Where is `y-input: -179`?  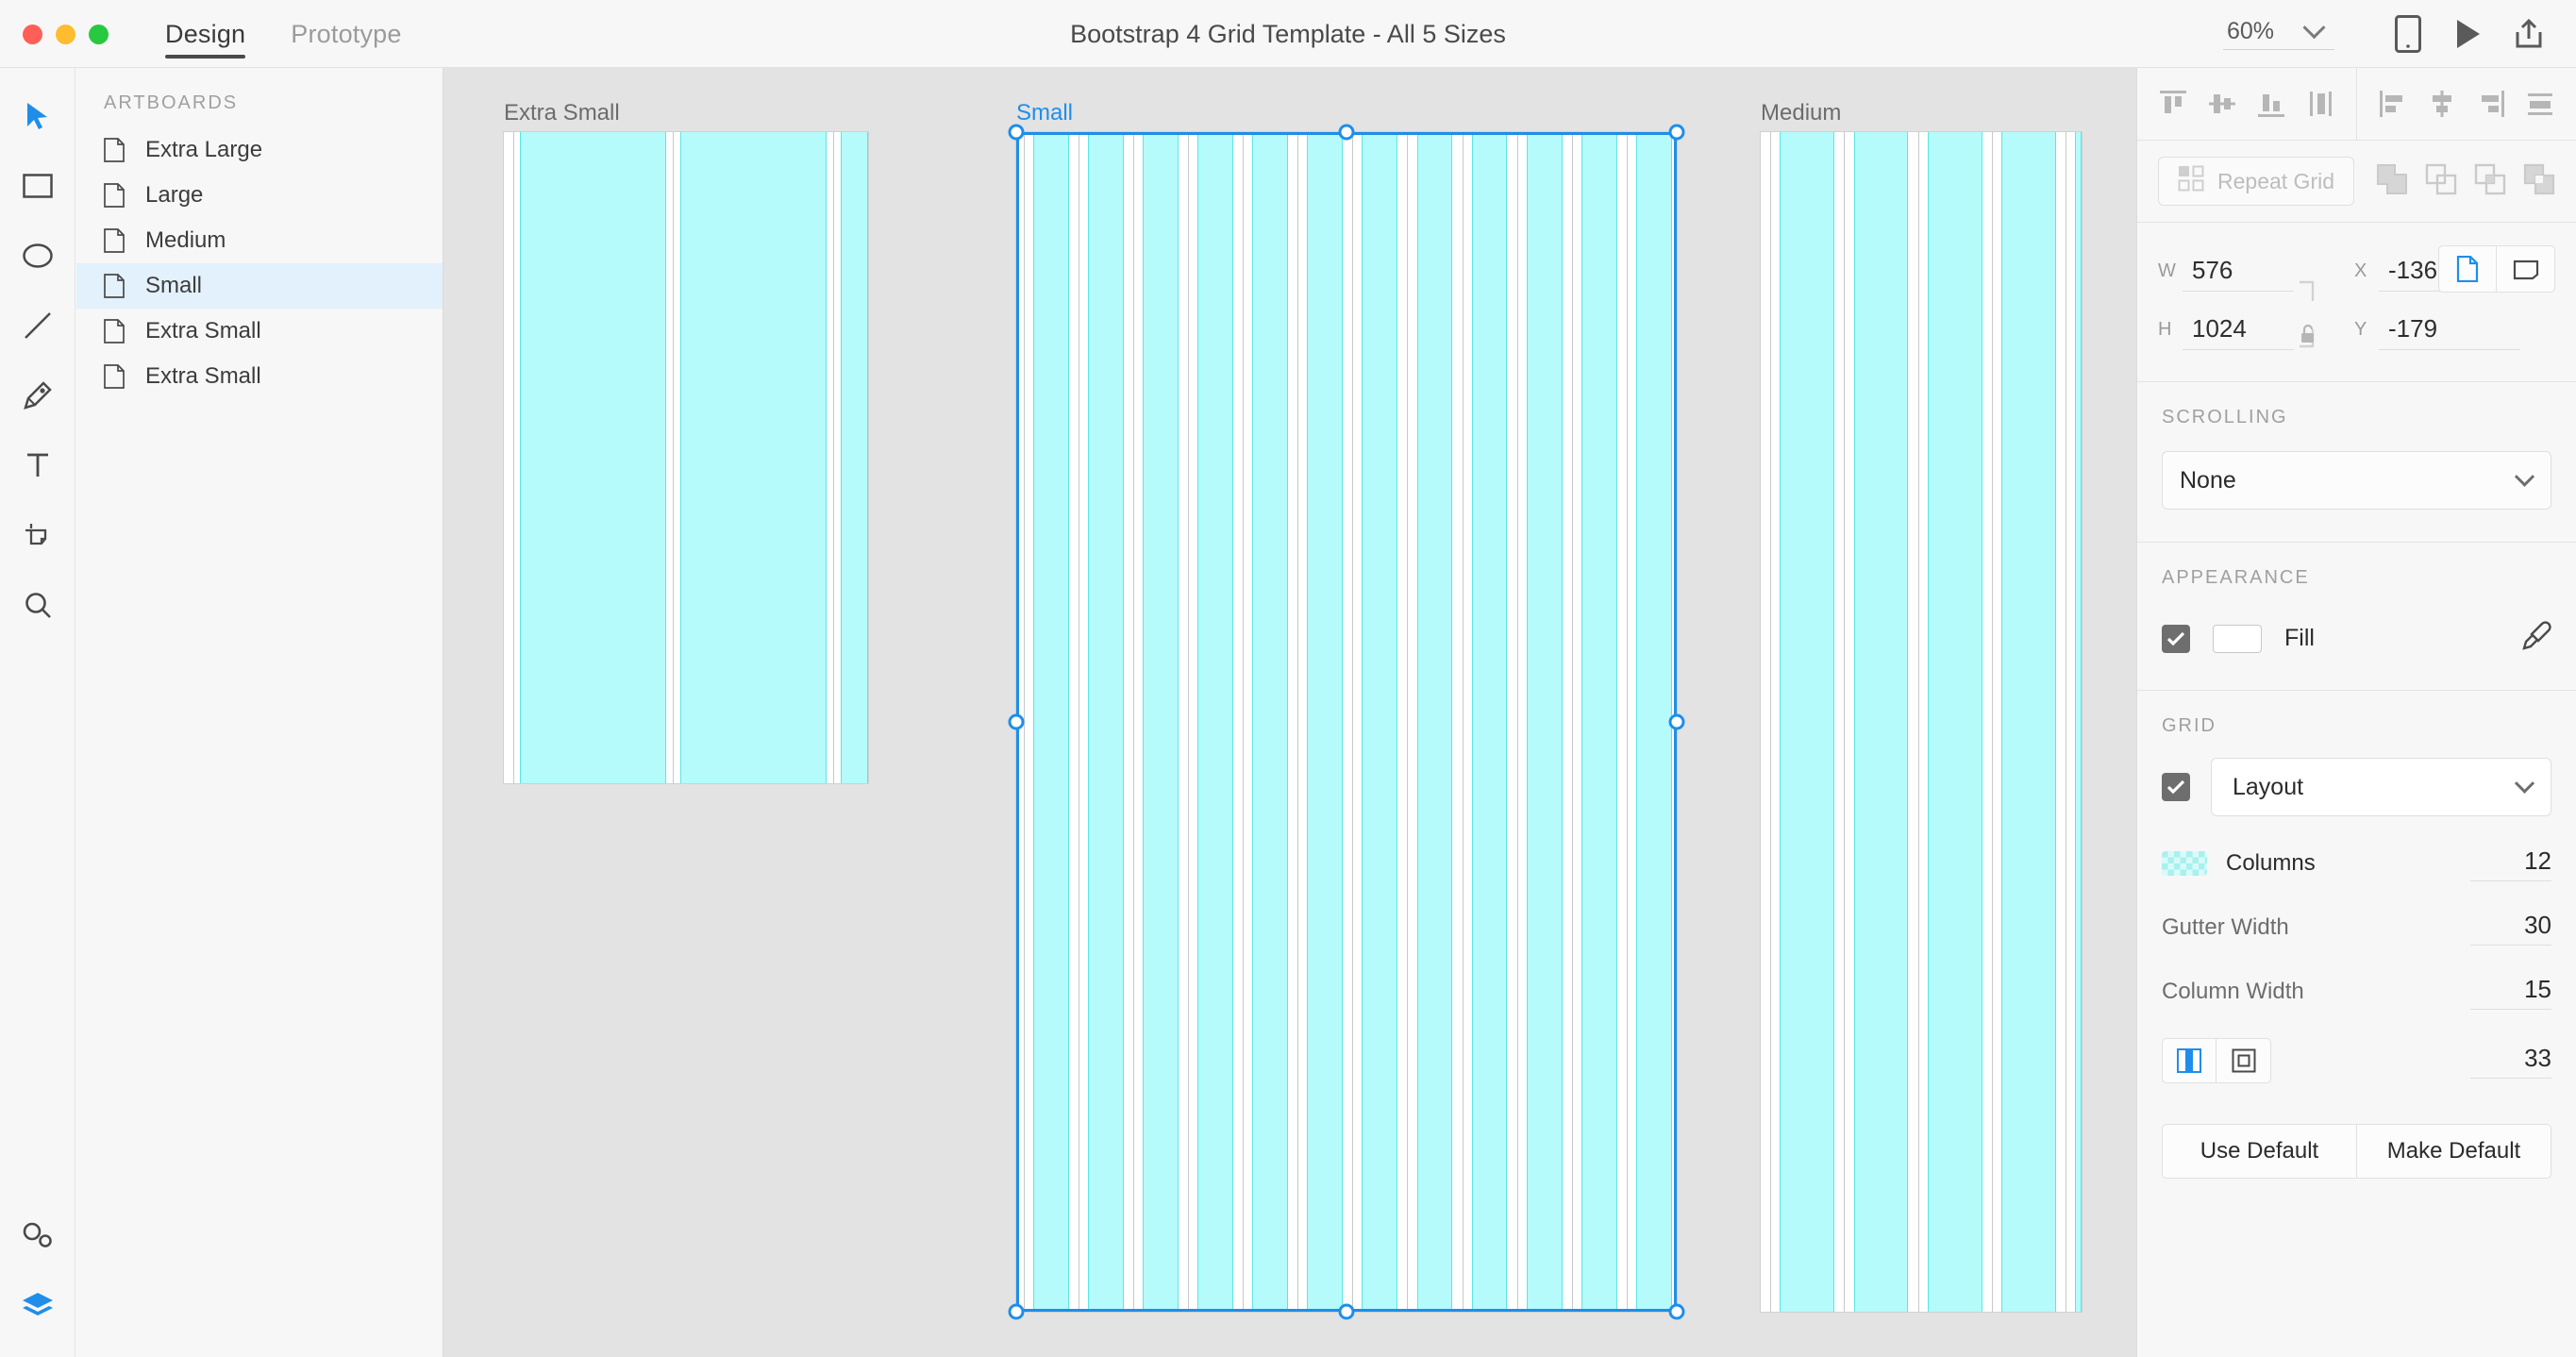 y-input: -179 is located at coordinates (2449, 329).